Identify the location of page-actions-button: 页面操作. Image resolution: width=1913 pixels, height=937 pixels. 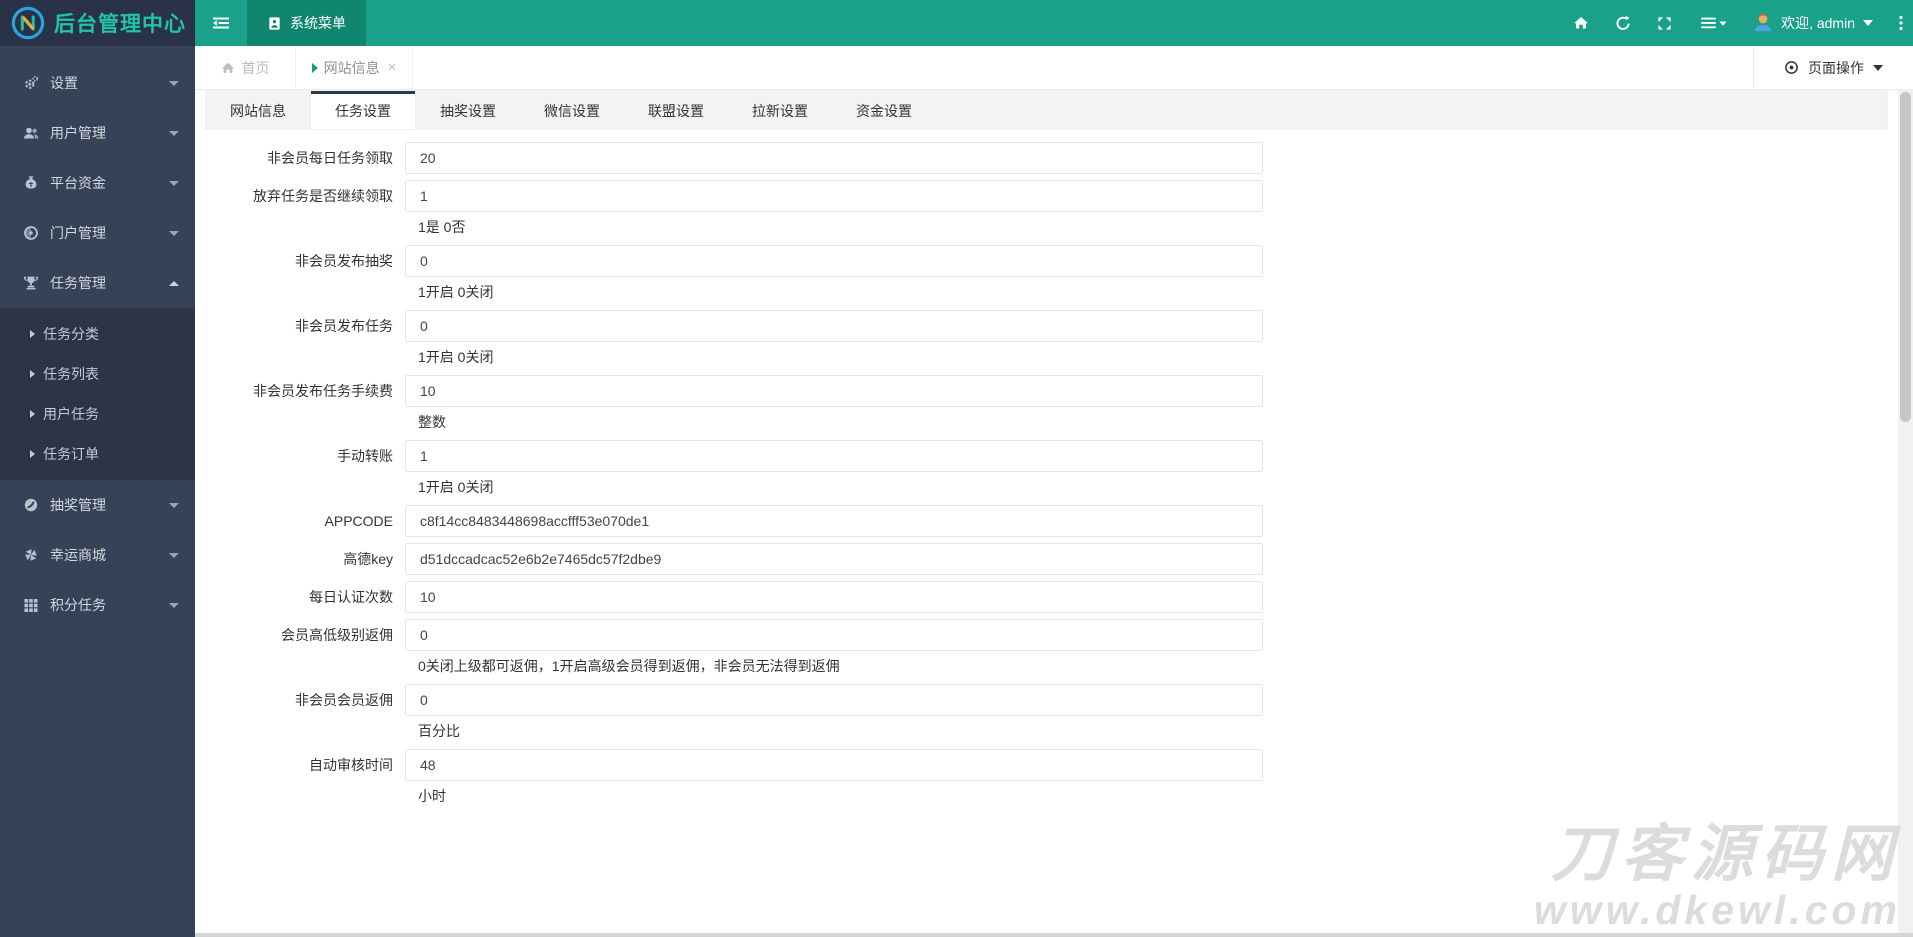
(1833, 67).